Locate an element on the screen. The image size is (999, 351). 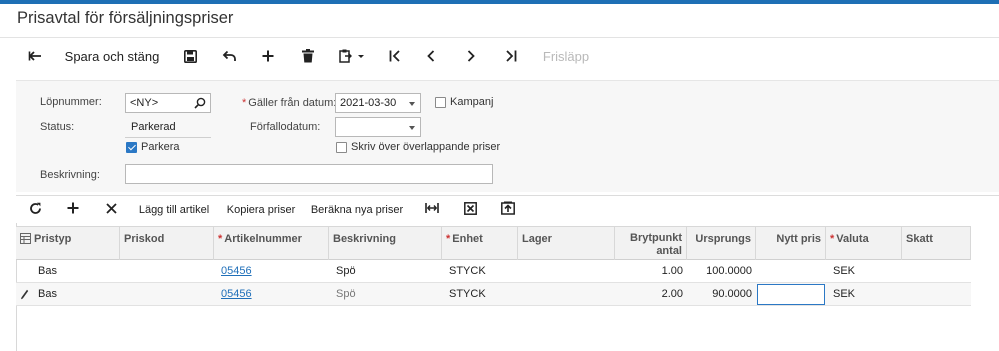
save-and-close-label: Spara och stäng is located at coordinates (112, 56).